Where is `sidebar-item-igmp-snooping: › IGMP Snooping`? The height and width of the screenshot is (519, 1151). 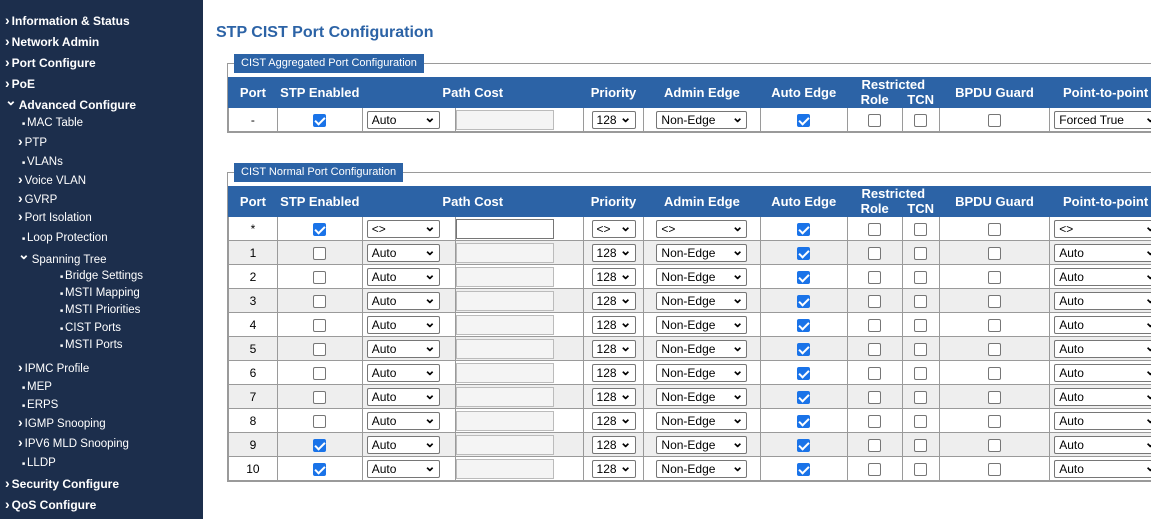 sidebar-item-igmp-snooping: › IGMP Snooping is located at coordinates (62, 422).